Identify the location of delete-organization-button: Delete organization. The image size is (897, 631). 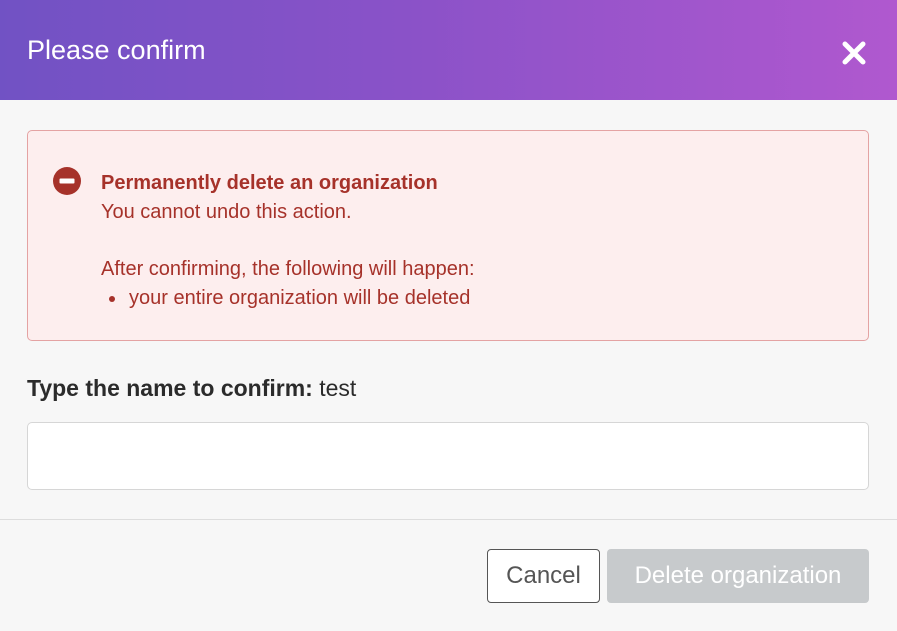
(738, 576).